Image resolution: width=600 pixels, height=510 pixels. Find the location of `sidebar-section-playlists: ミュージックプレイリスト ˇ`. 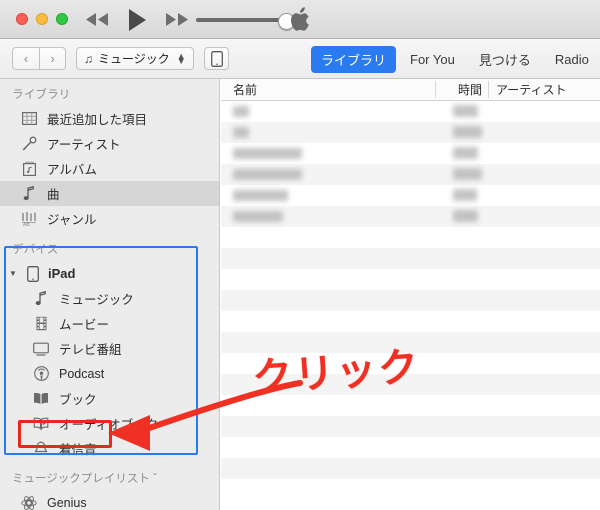

sidebar-section-playlists: ミュージックプレイリスト ˇ is located at coordinates (109, 475).